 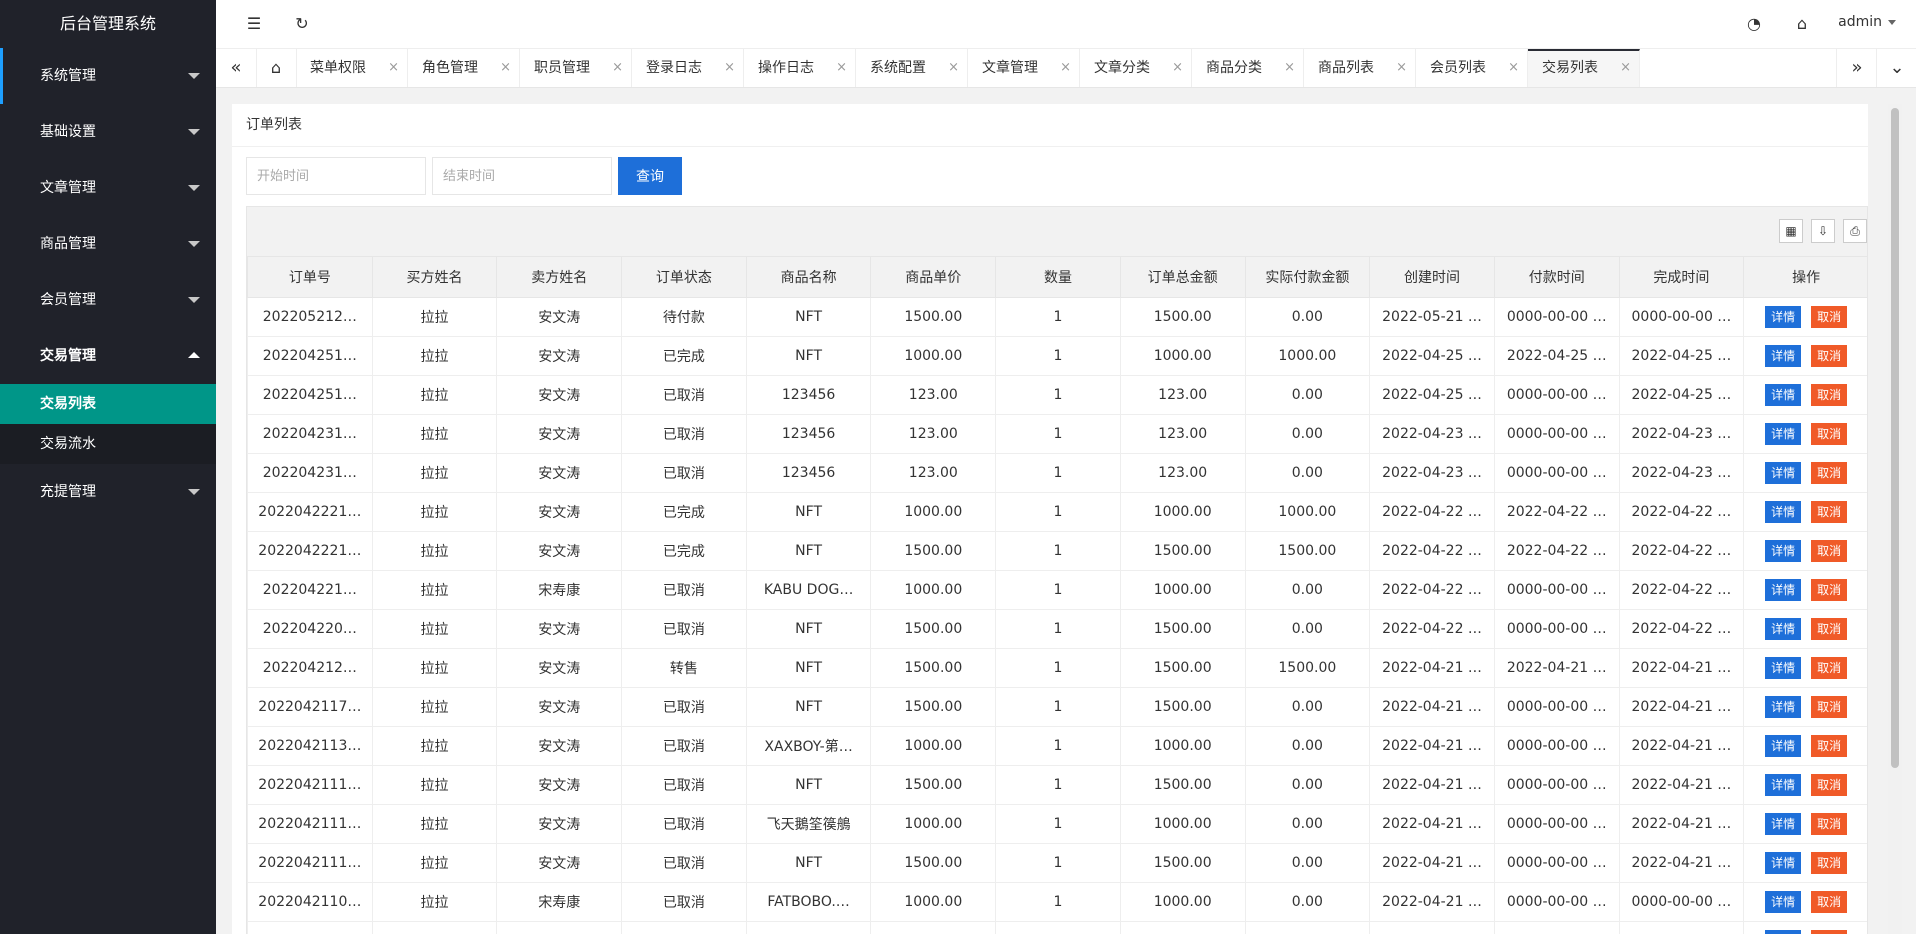 What do you see at coordinates (912, 68) in the screenshot?
I see `tab-system-config: 系统配置 ×` at bounding box center [912, 68].